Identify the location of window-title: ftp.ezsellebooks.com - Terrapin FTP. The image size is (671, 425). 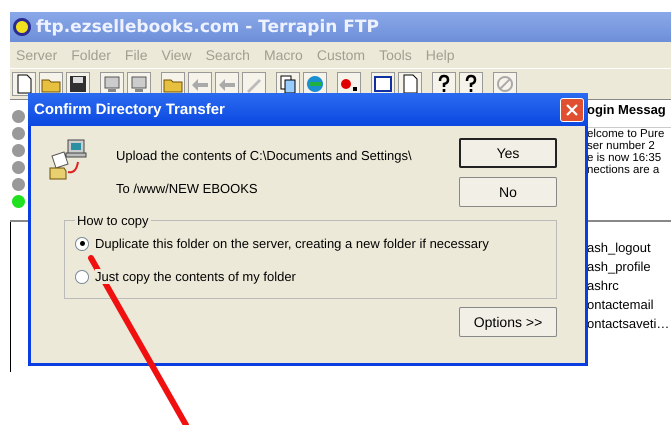
(207, 27).